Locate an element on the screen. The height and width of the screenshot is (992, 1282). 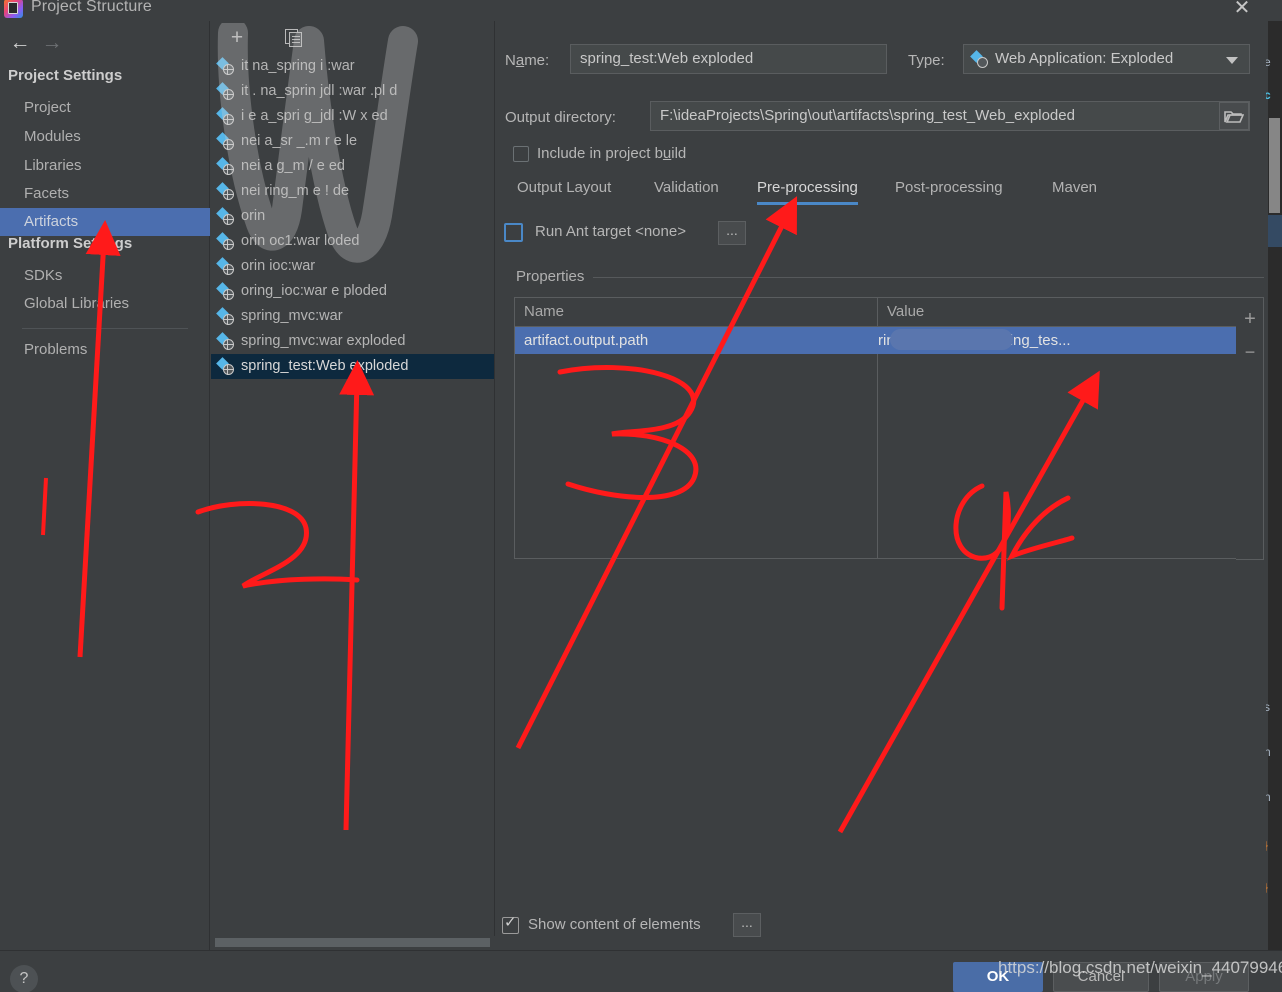
copy-artifact-icon is located at coordinates (293, 38).